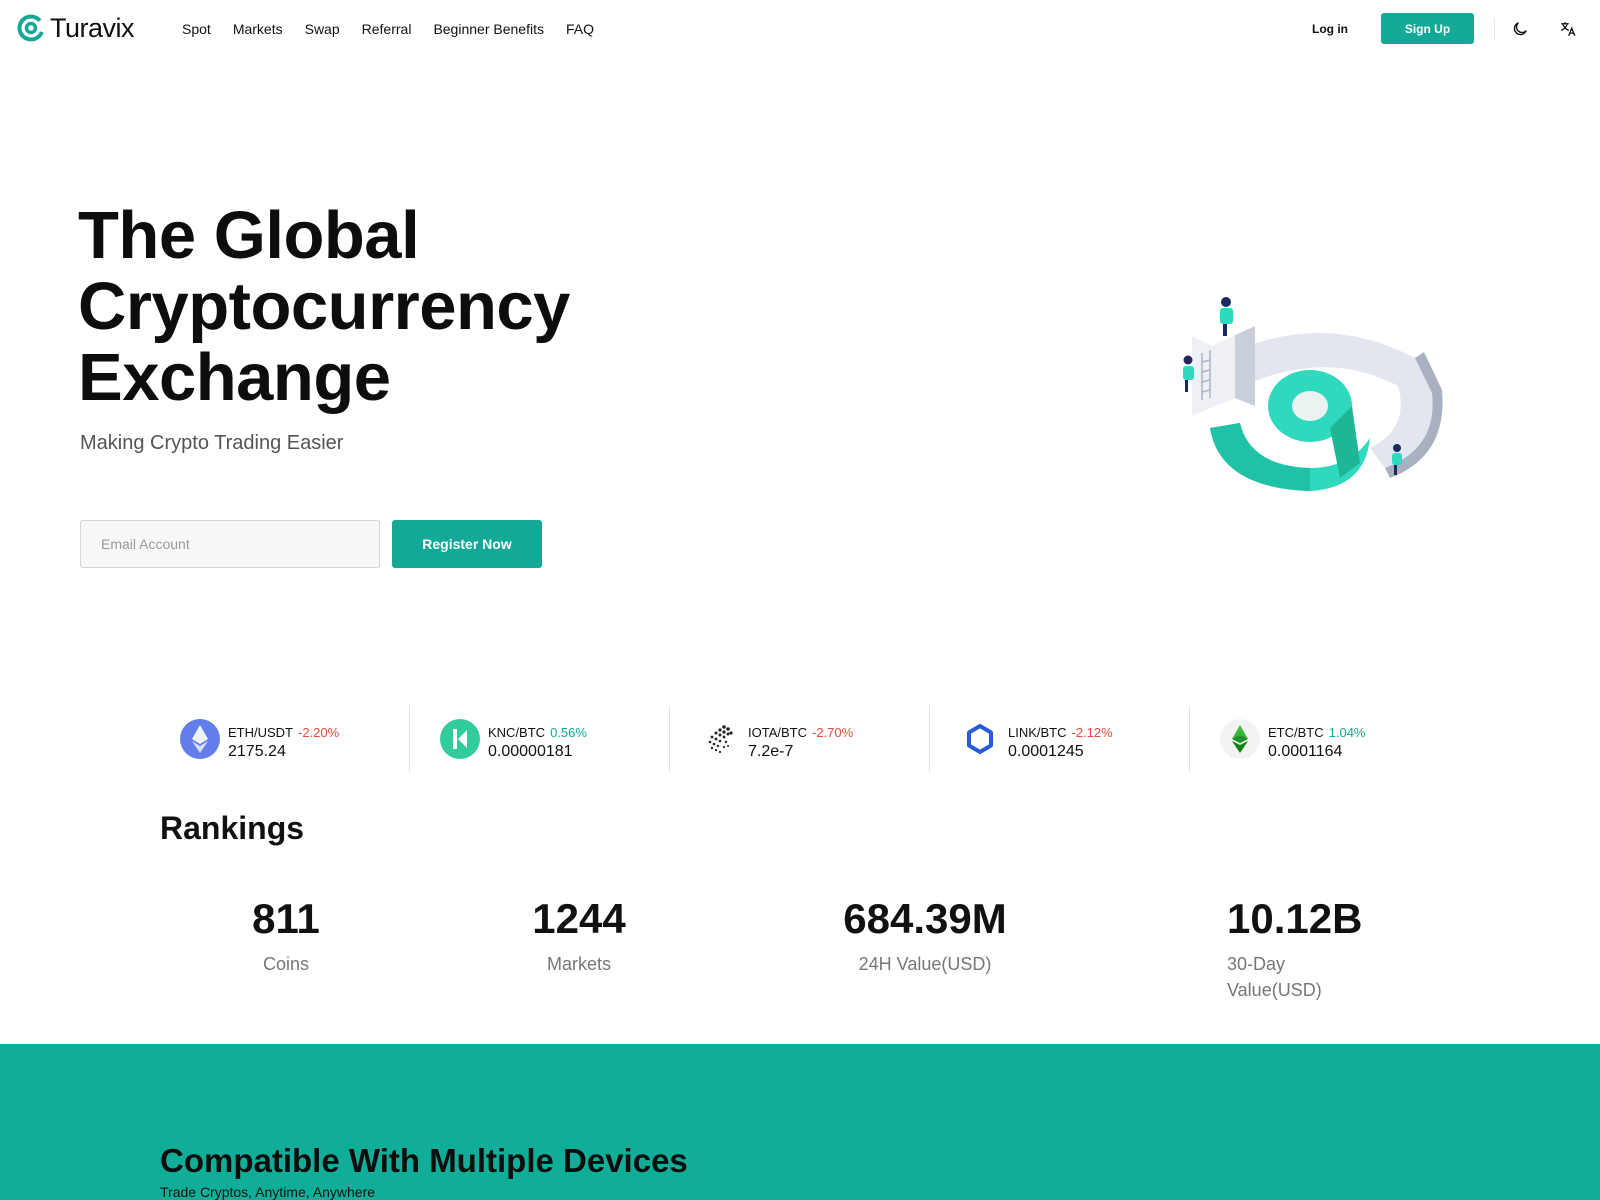 The image size is (1600, 1200). What do you see at coordinates (232, 828) in the screenshot?
I see `rankings-title: Rankings` at bounding box center [232, 828].